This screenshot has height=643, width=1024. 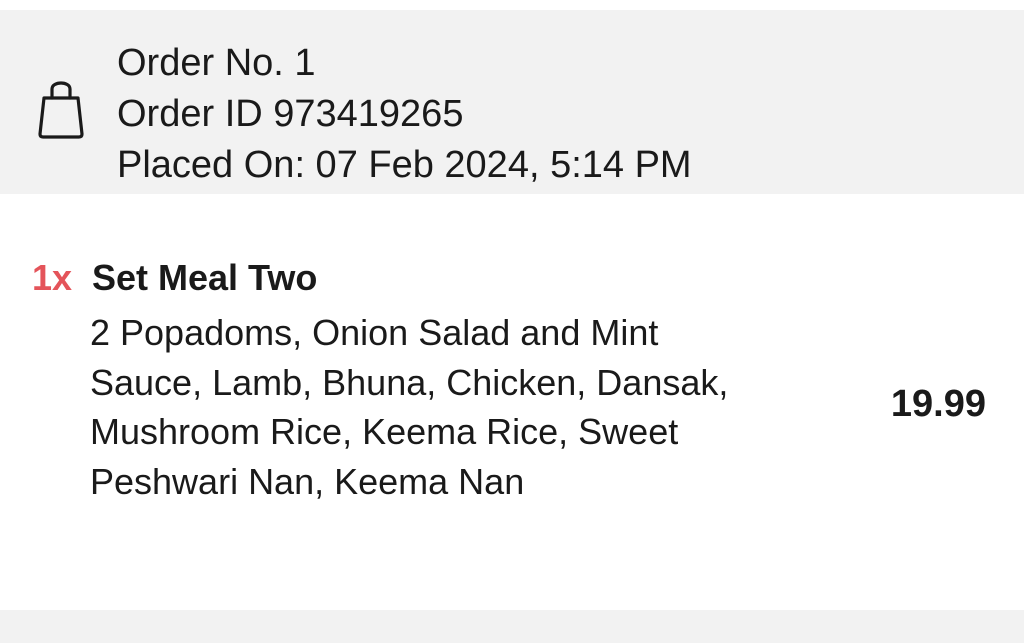 What do you see at coordinates (216, 63) in the screenshot?
I see `order-number: Order No. 1` at bounding box center [216, 63].